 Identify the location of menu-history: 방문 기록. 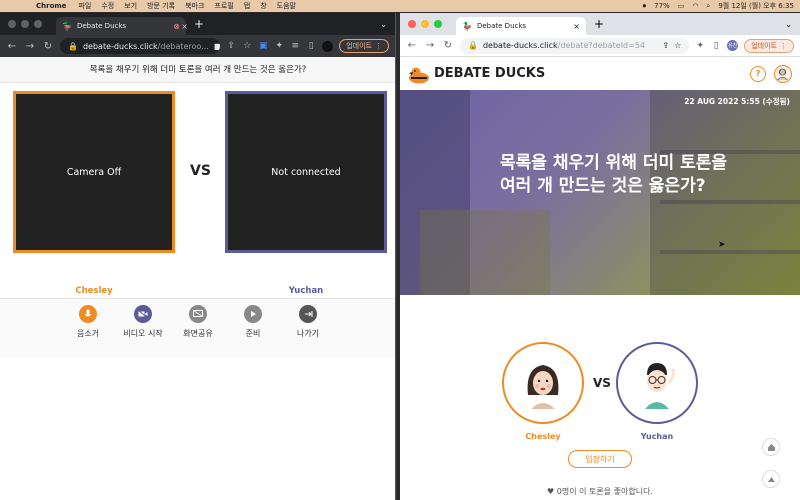
(161, 6).